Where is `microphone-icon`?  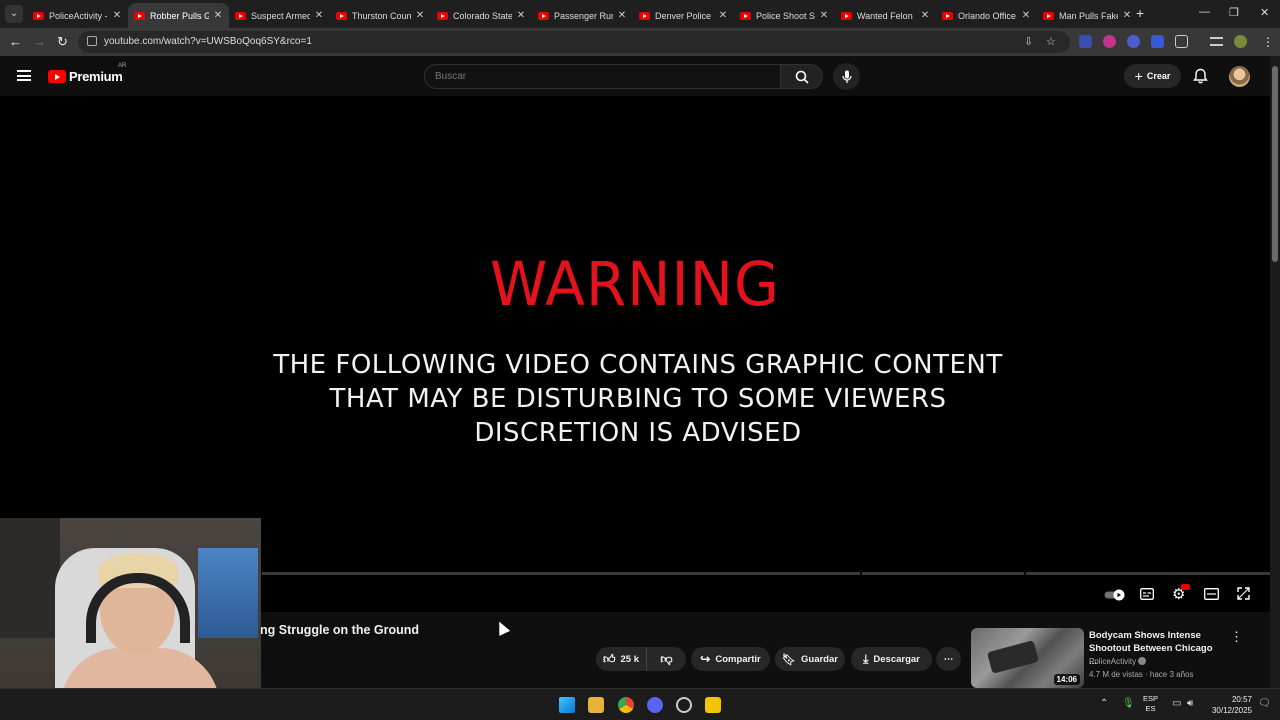
microphone-icon is located at coordinates (846, 76).